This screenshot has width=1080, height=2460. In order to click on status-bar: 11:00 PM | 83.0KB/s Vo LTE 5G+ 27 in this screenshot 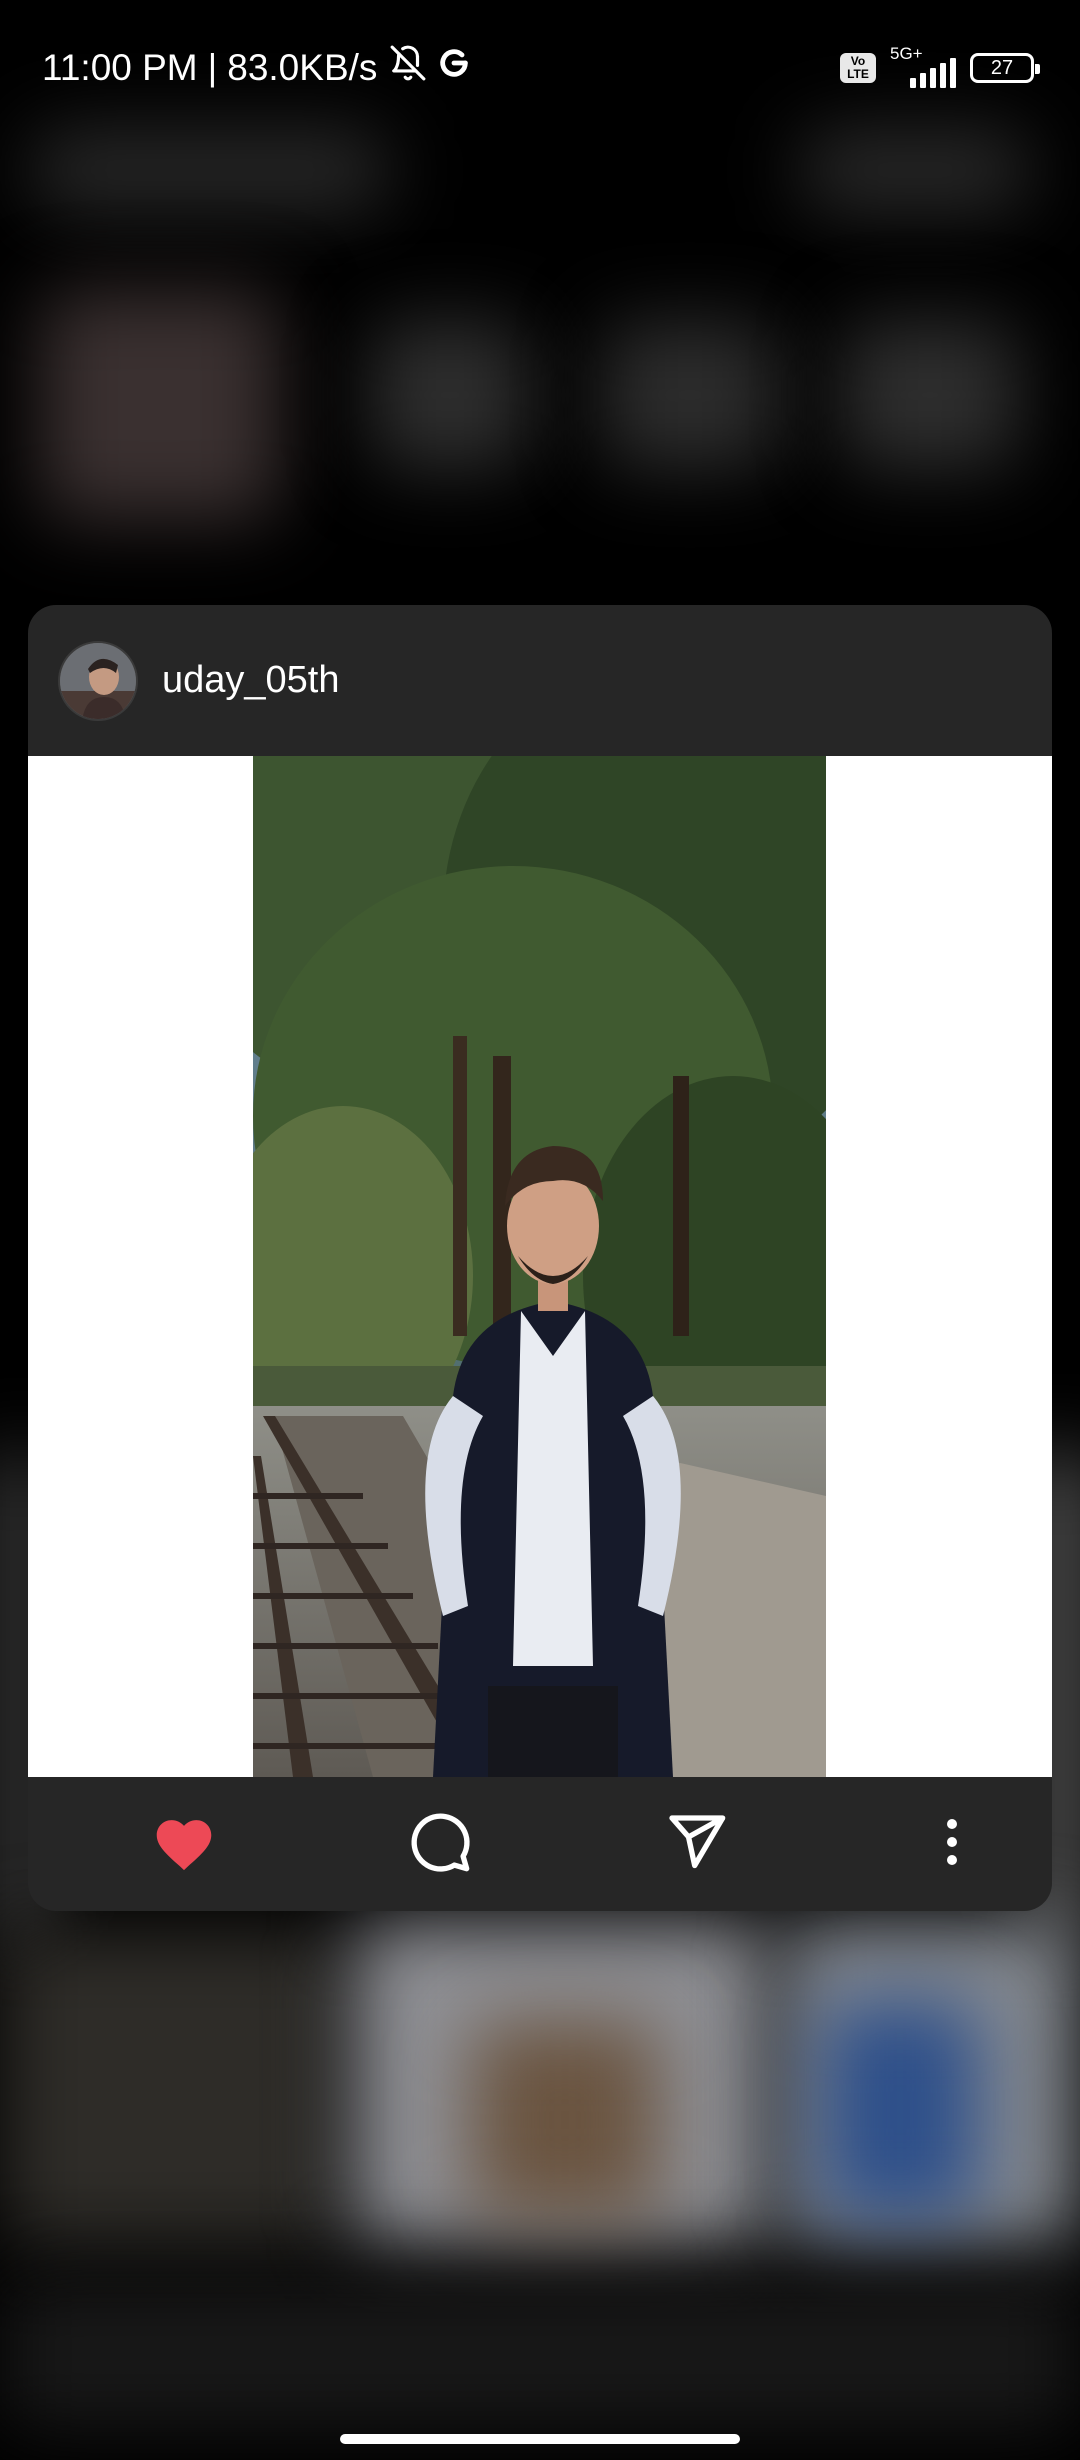, I will do `click(540, 70)`.